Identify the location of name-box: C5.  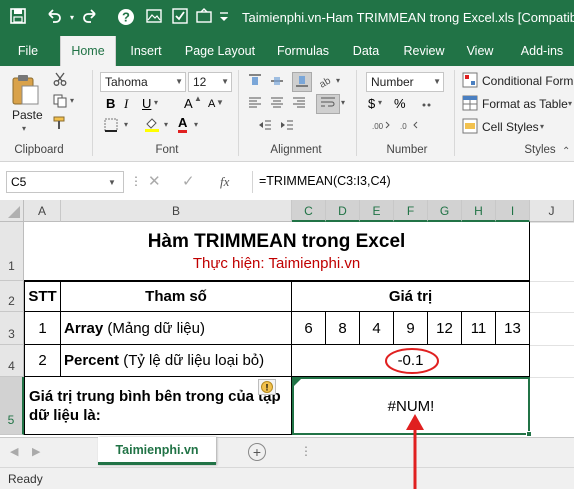
(65, 182).